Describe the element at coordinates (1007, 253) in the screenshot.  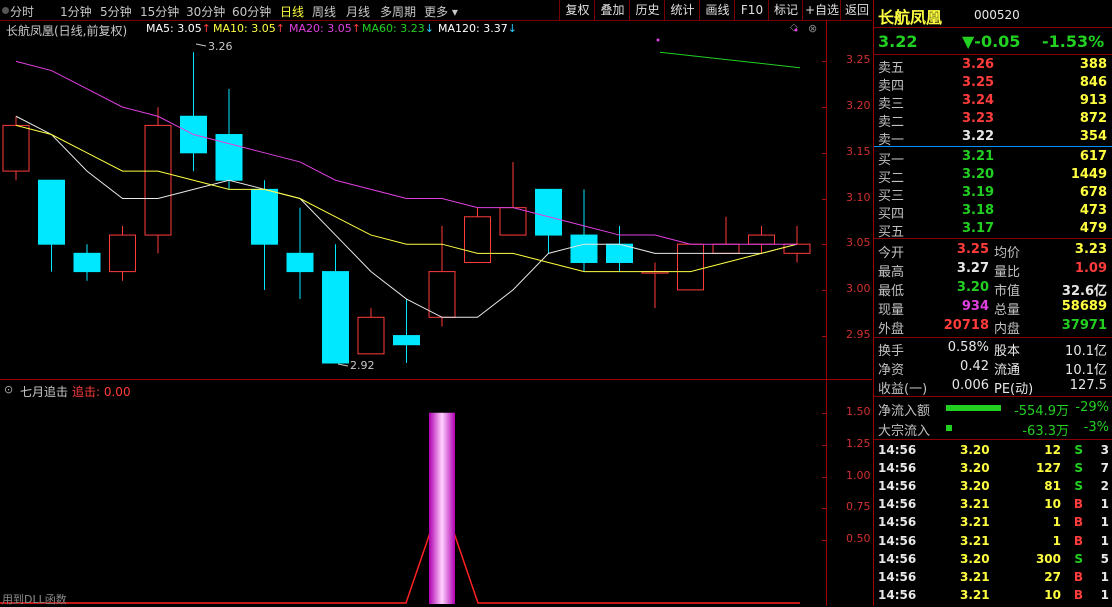
I see `stat-label: 均价` at that location.